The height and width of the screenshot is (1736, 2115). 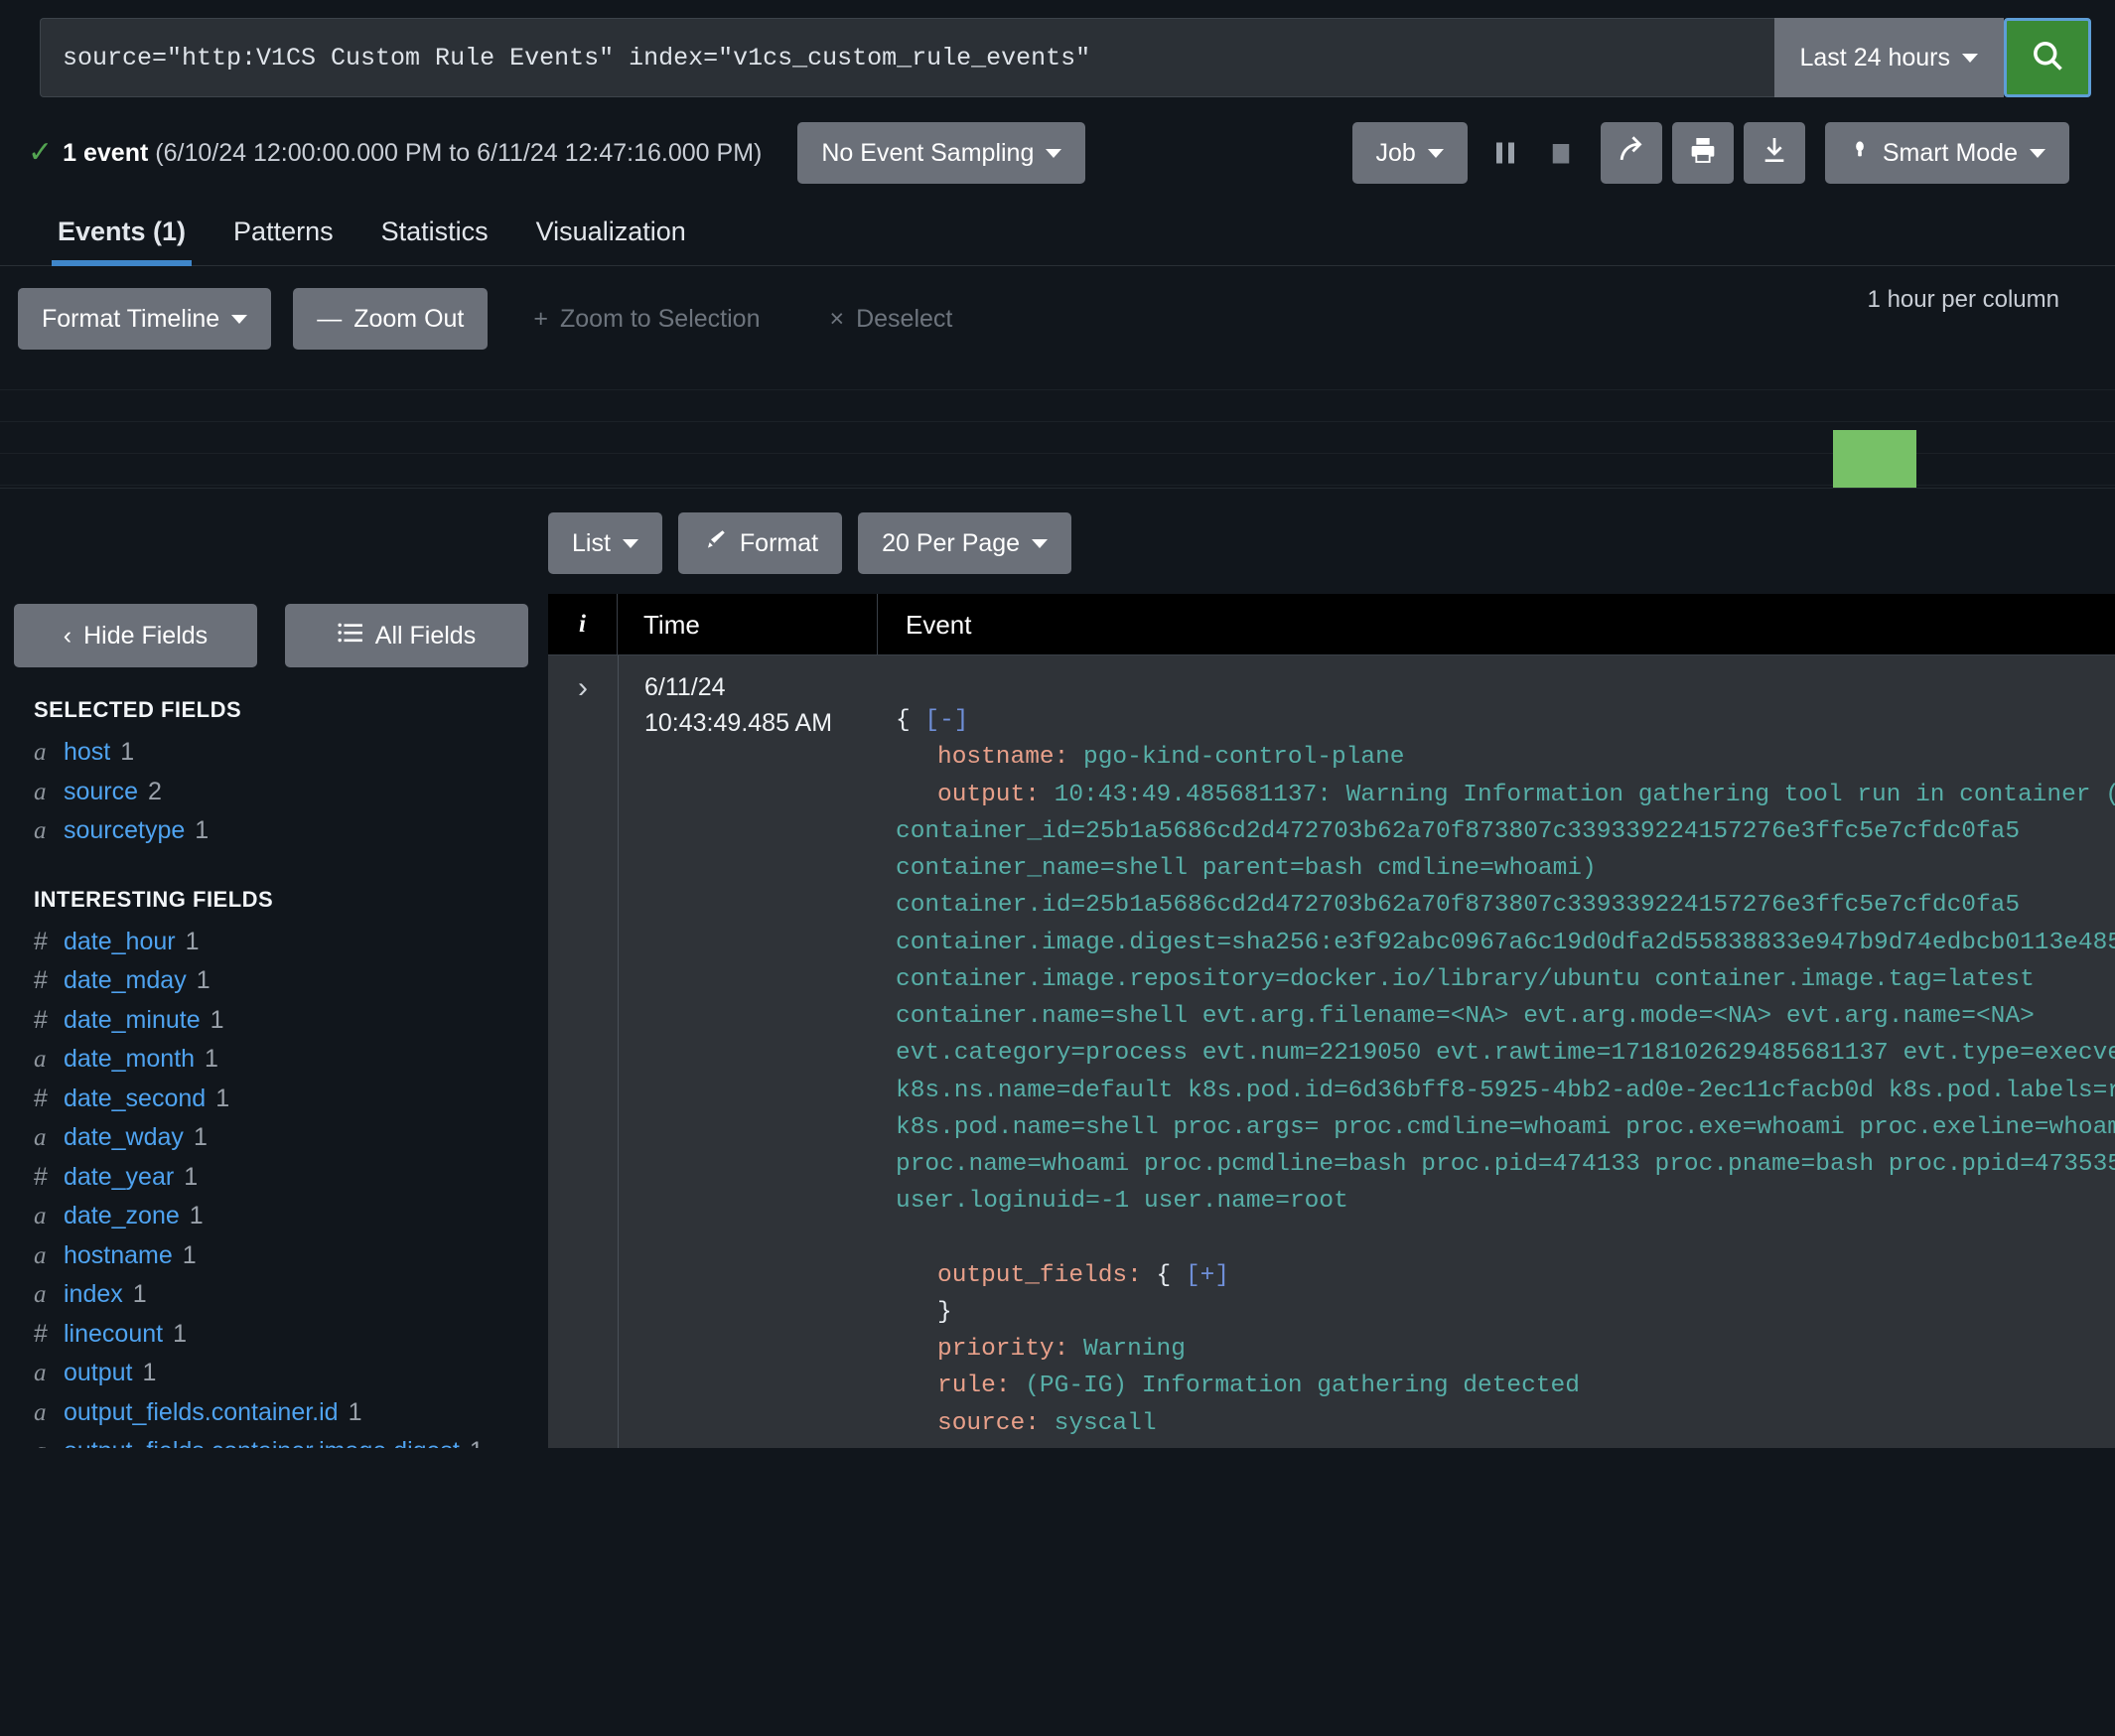 What do you see at coordinates (540, 318) in the screenshot?
I see `plus-icon: +` at bounding box center [540, 318].